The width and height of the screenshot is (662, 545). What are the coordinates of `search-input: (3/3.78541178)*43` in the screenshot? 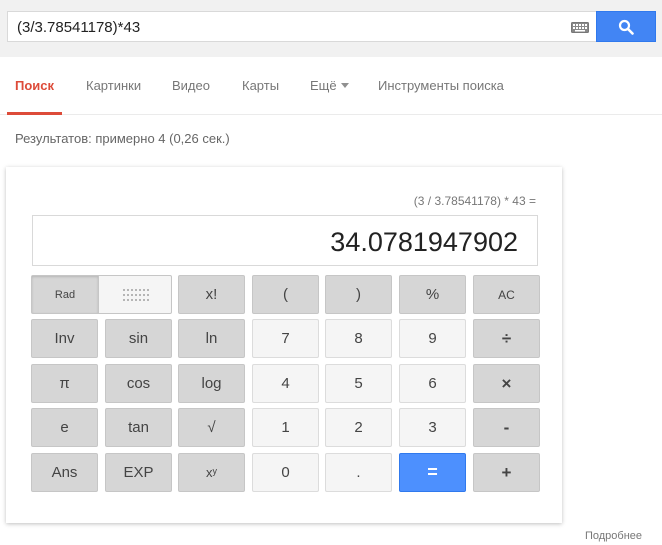 It's located at (302, 26).